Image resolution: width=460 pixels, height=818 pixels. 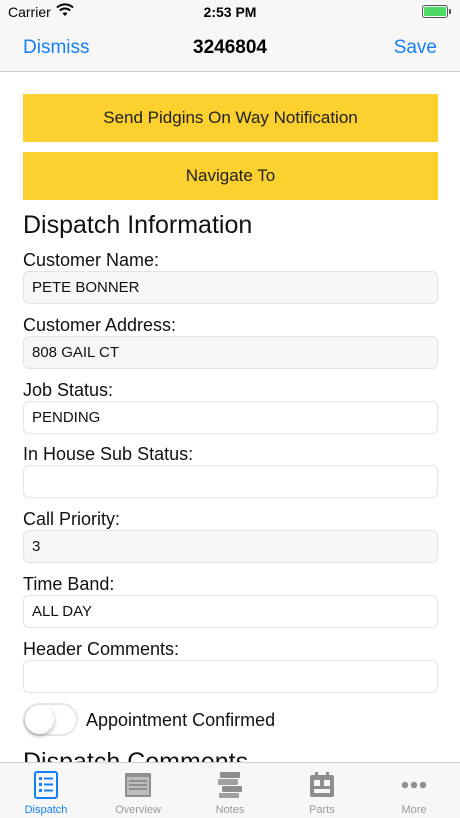 I want to click on battery-level-fill, so click(x=435, y=11).